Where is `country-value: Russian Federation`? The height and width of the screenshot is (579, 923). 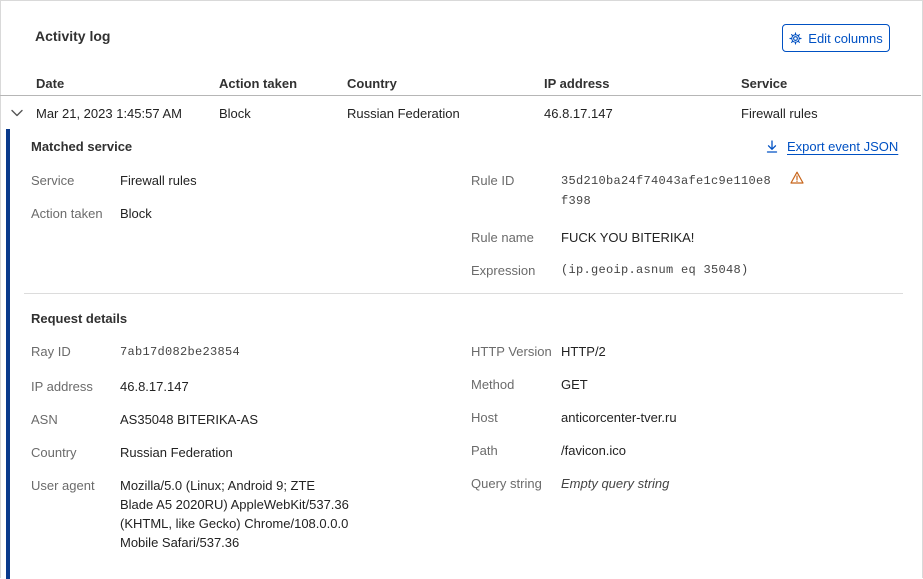
country-value: Russian Federation is located at coordinates (176, 452).